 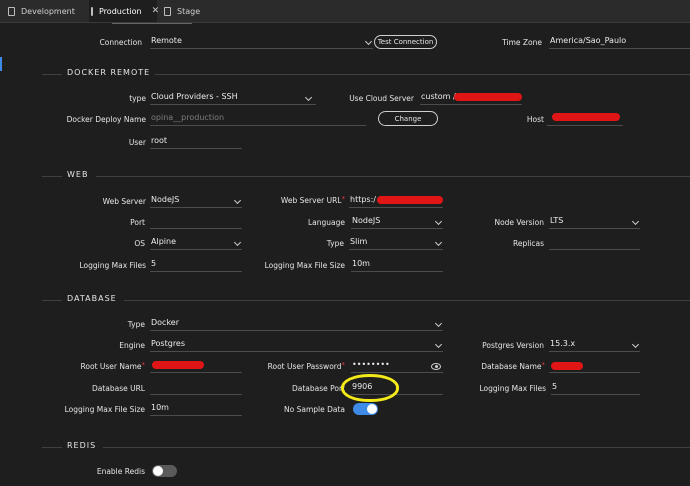 I want to click on tab-label: Development, so click(x=48, y=11).